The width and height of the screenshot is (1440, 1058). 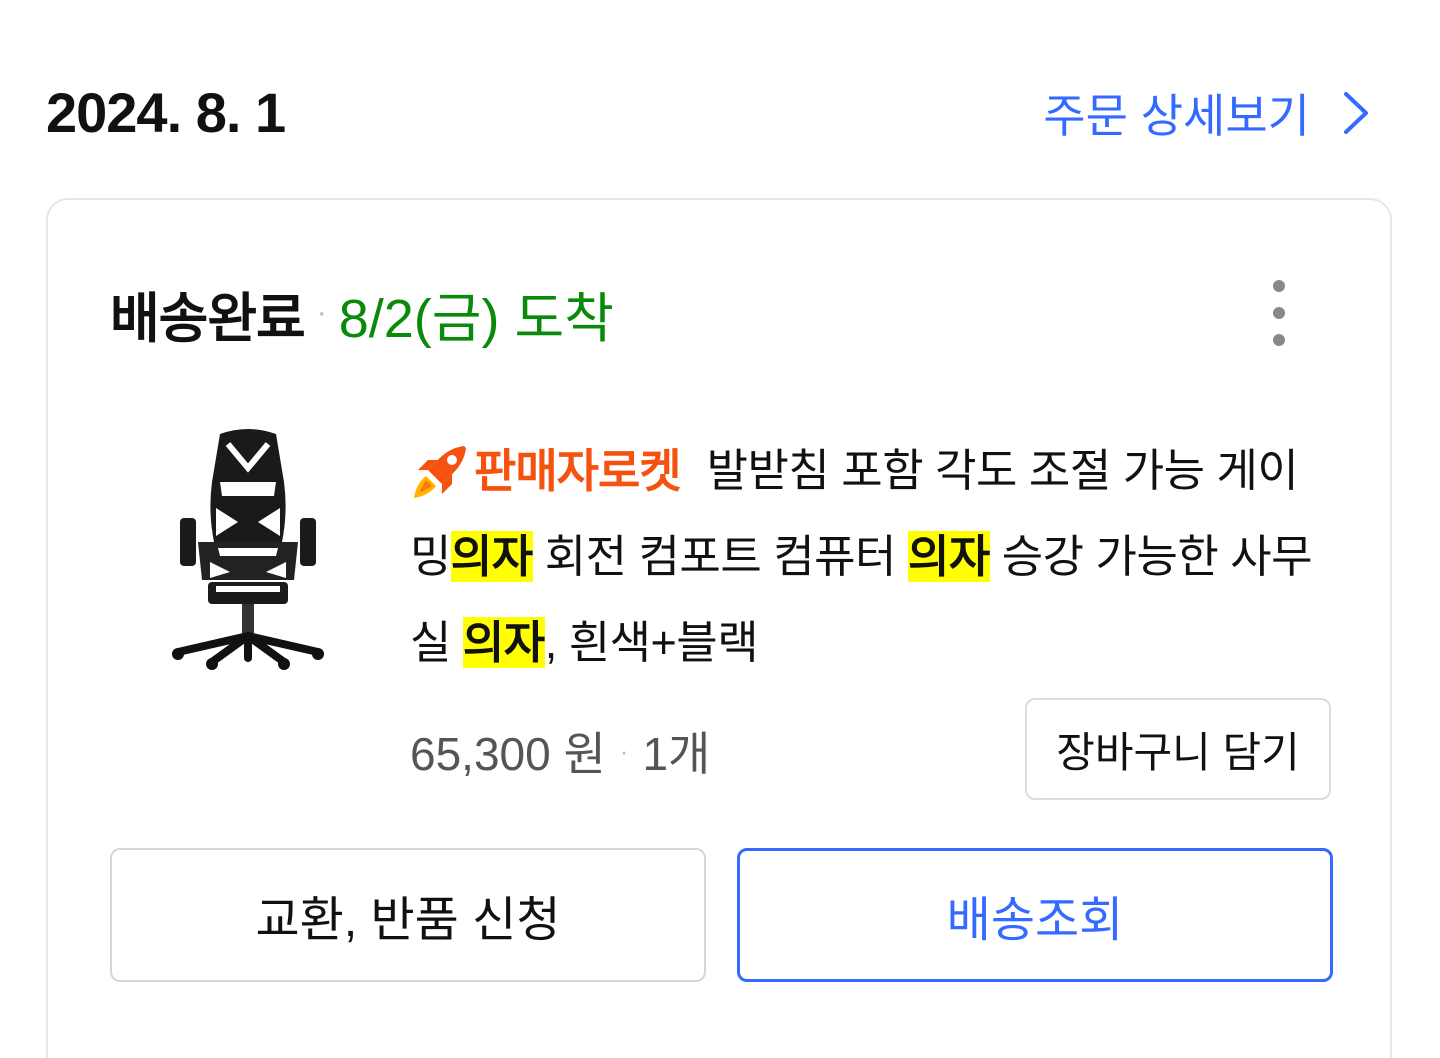 What do you see at coordinates (208, 318) in the screenshot?
I see `shipping-status: 배송완료` at bounding box center [208, 318].